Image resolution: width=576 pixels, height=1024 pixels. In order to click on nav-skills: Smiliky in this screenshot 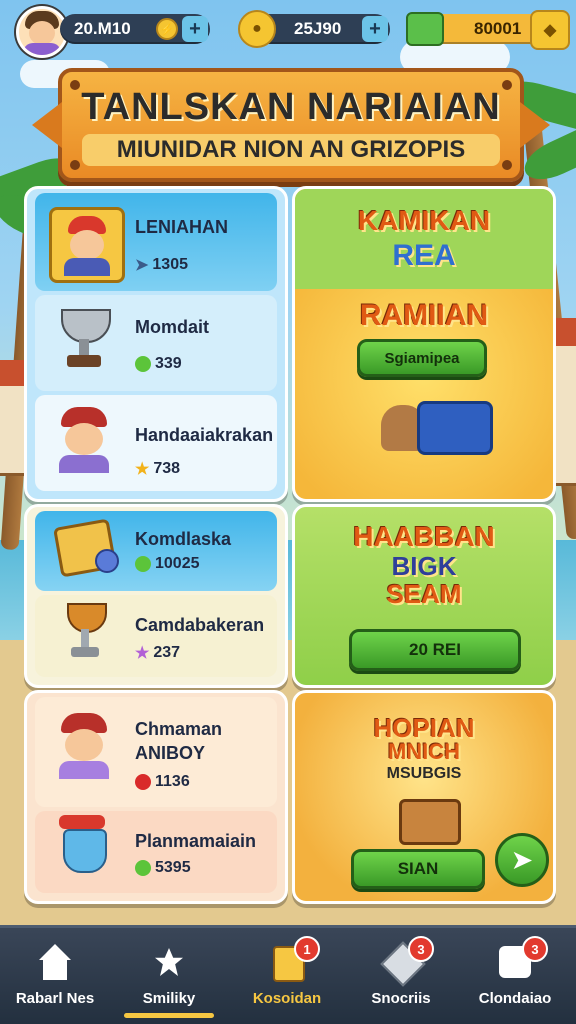, I will do `click(169, 979)`.